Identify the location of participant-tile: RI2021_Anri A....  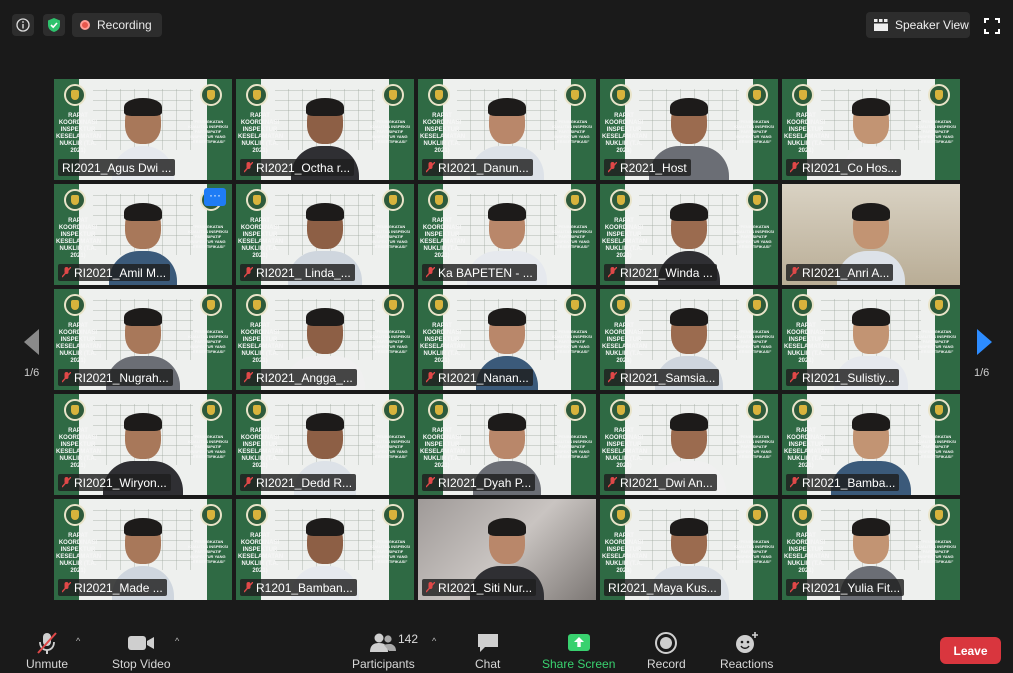
(871, 234).